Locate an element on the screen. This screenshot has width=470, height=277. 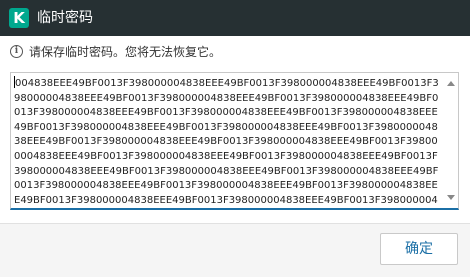
title-bar: K 临时密码 is located at coordinates (235, 18).